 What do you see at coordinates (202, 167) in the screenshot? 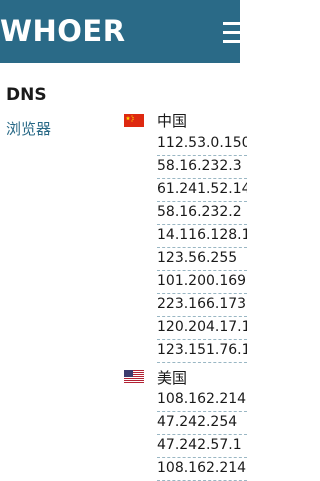
I see `dns-ip-row: 58.16.232.3` at bounding box center [202, 167].